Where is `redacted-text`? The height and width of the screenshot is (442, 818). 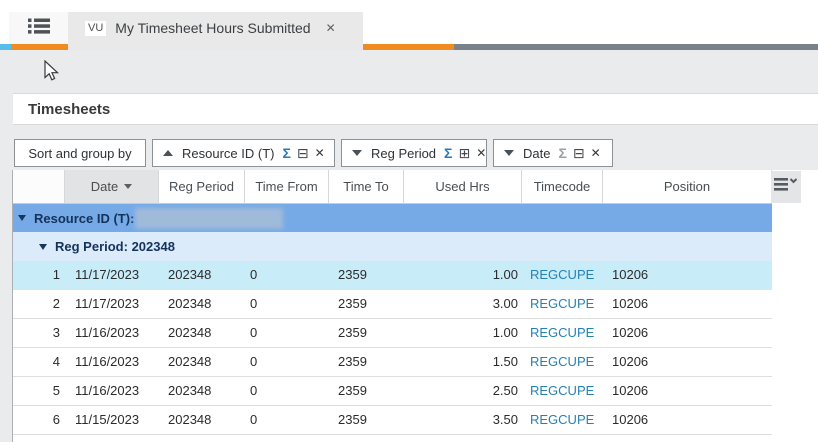 redacted-text is located at coordinates (209, 218).